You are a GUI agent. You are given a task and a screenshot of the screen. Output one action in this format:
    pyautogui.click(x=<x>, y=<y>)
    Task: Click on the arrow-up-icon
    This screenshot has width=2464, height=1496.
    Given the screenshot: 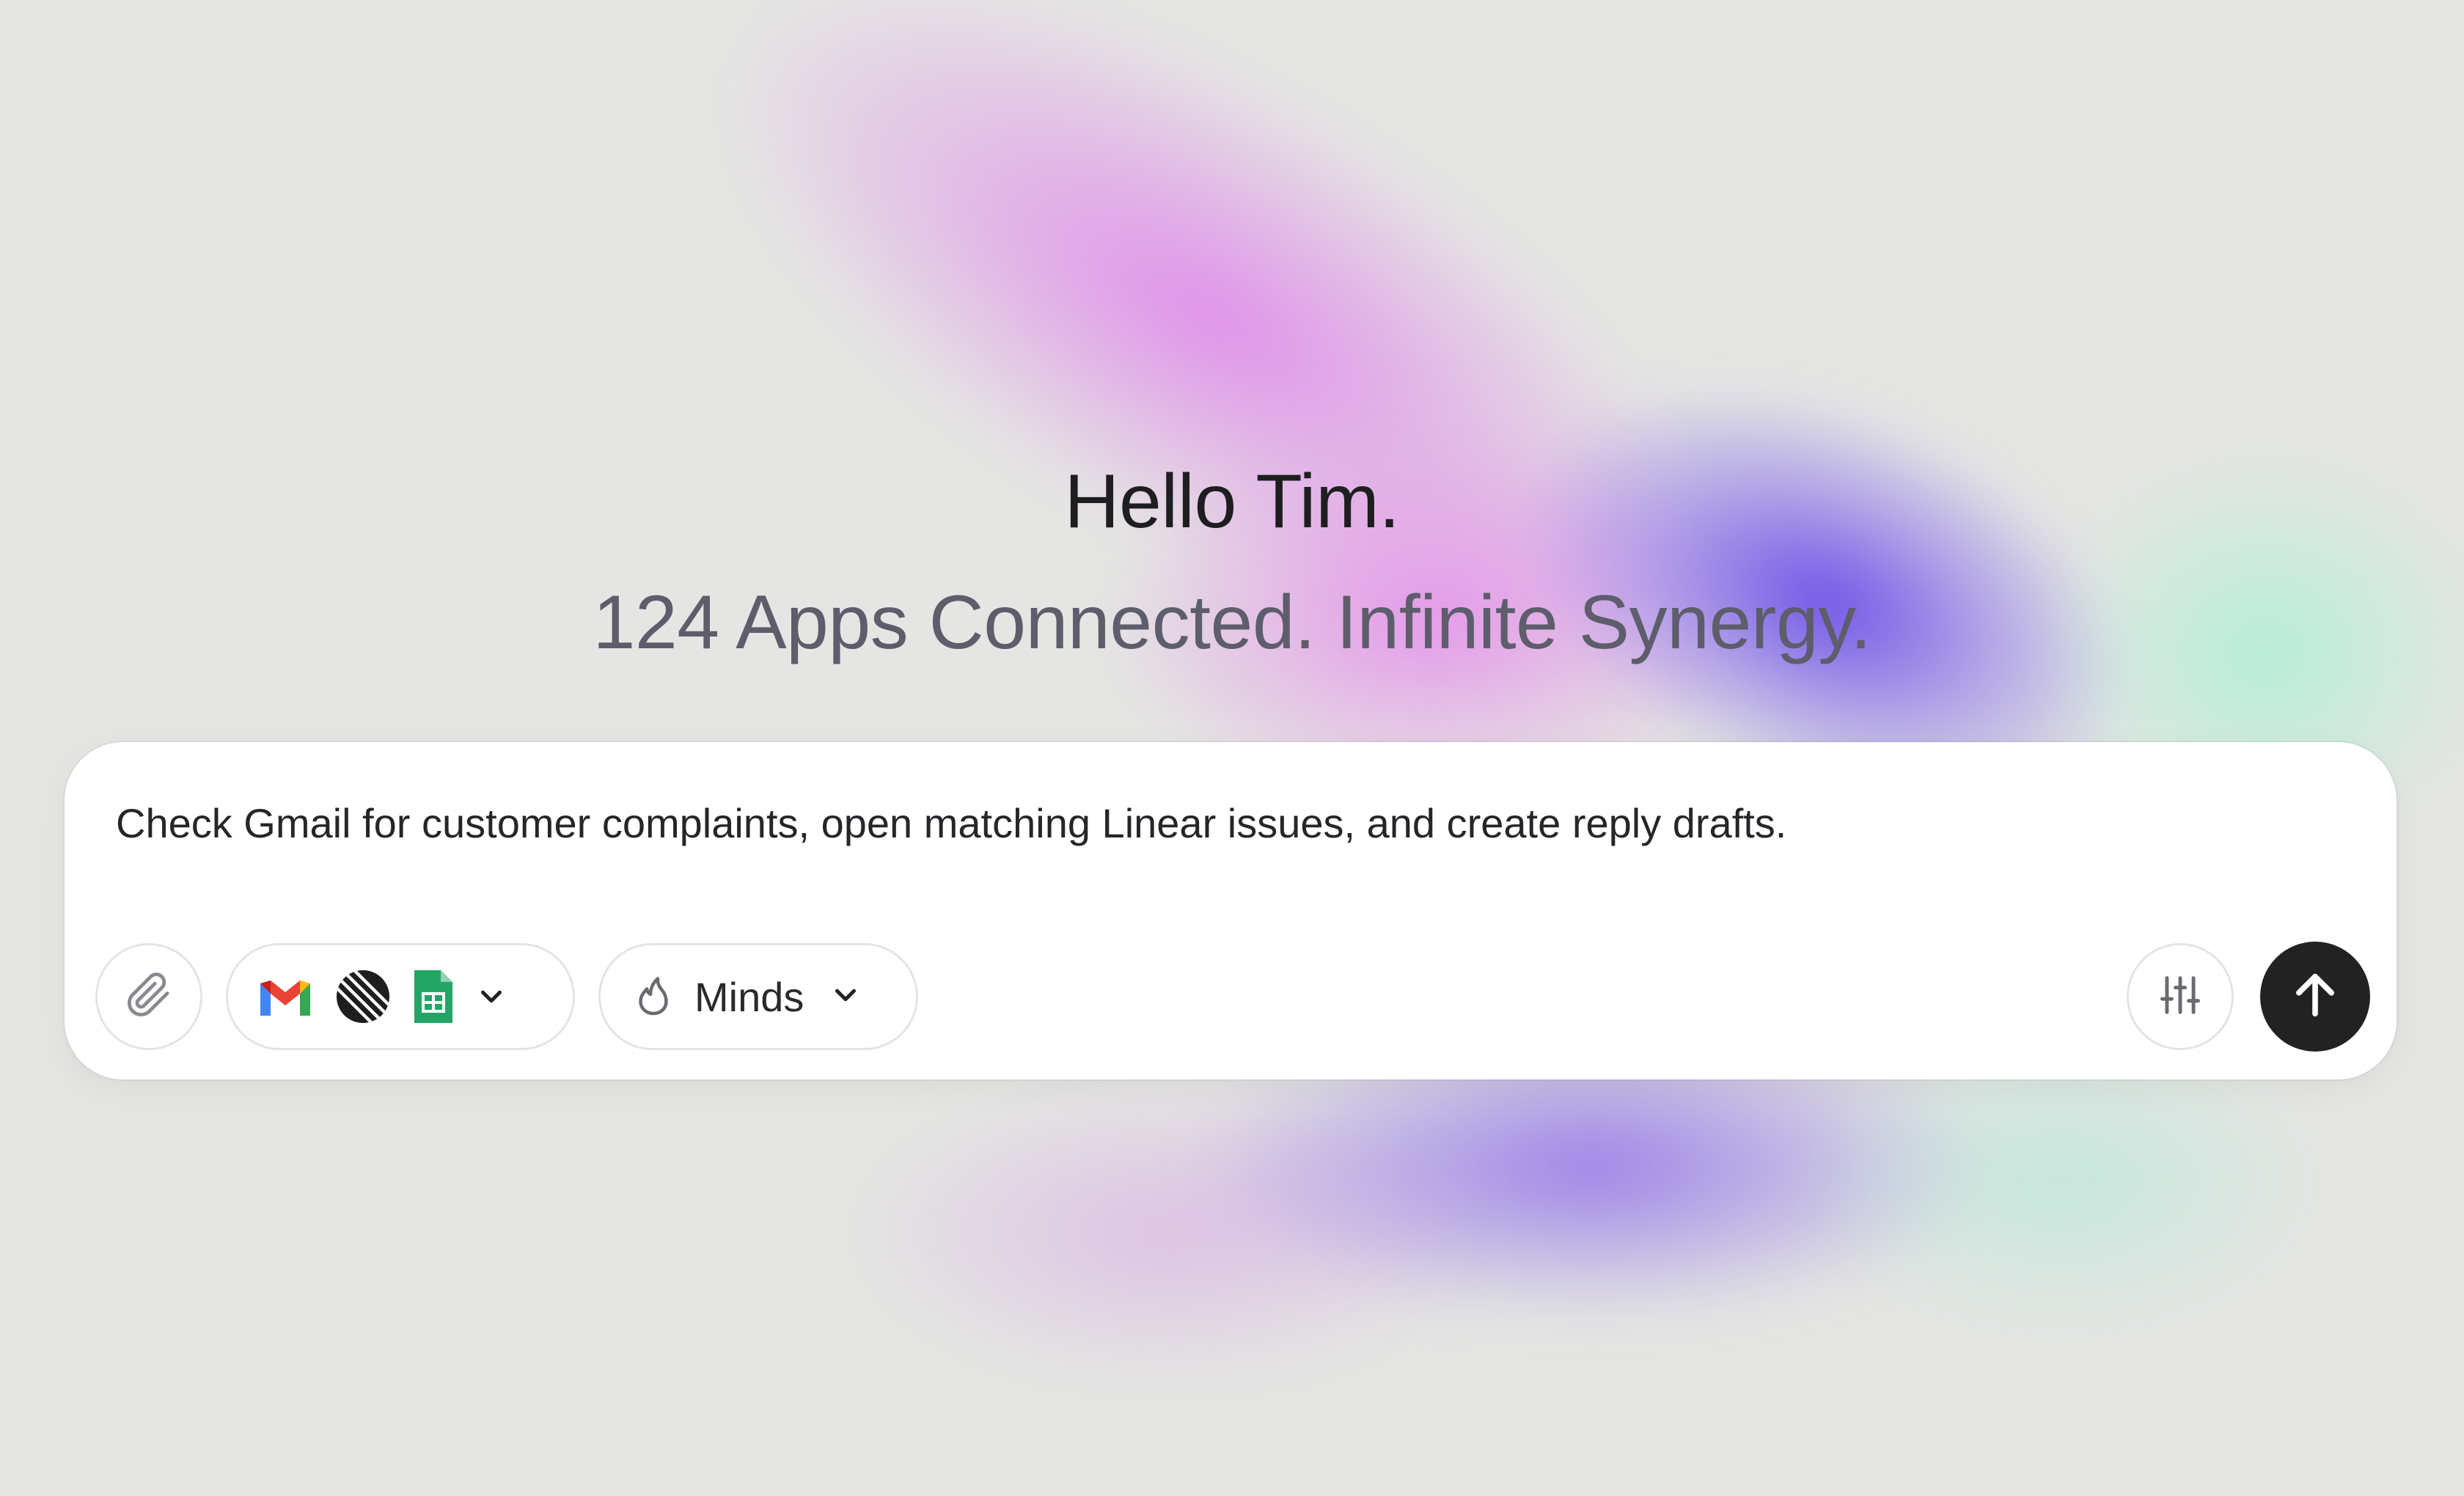 What is the action you would take?
    pyautogui.click(x=2315, y=997)
    